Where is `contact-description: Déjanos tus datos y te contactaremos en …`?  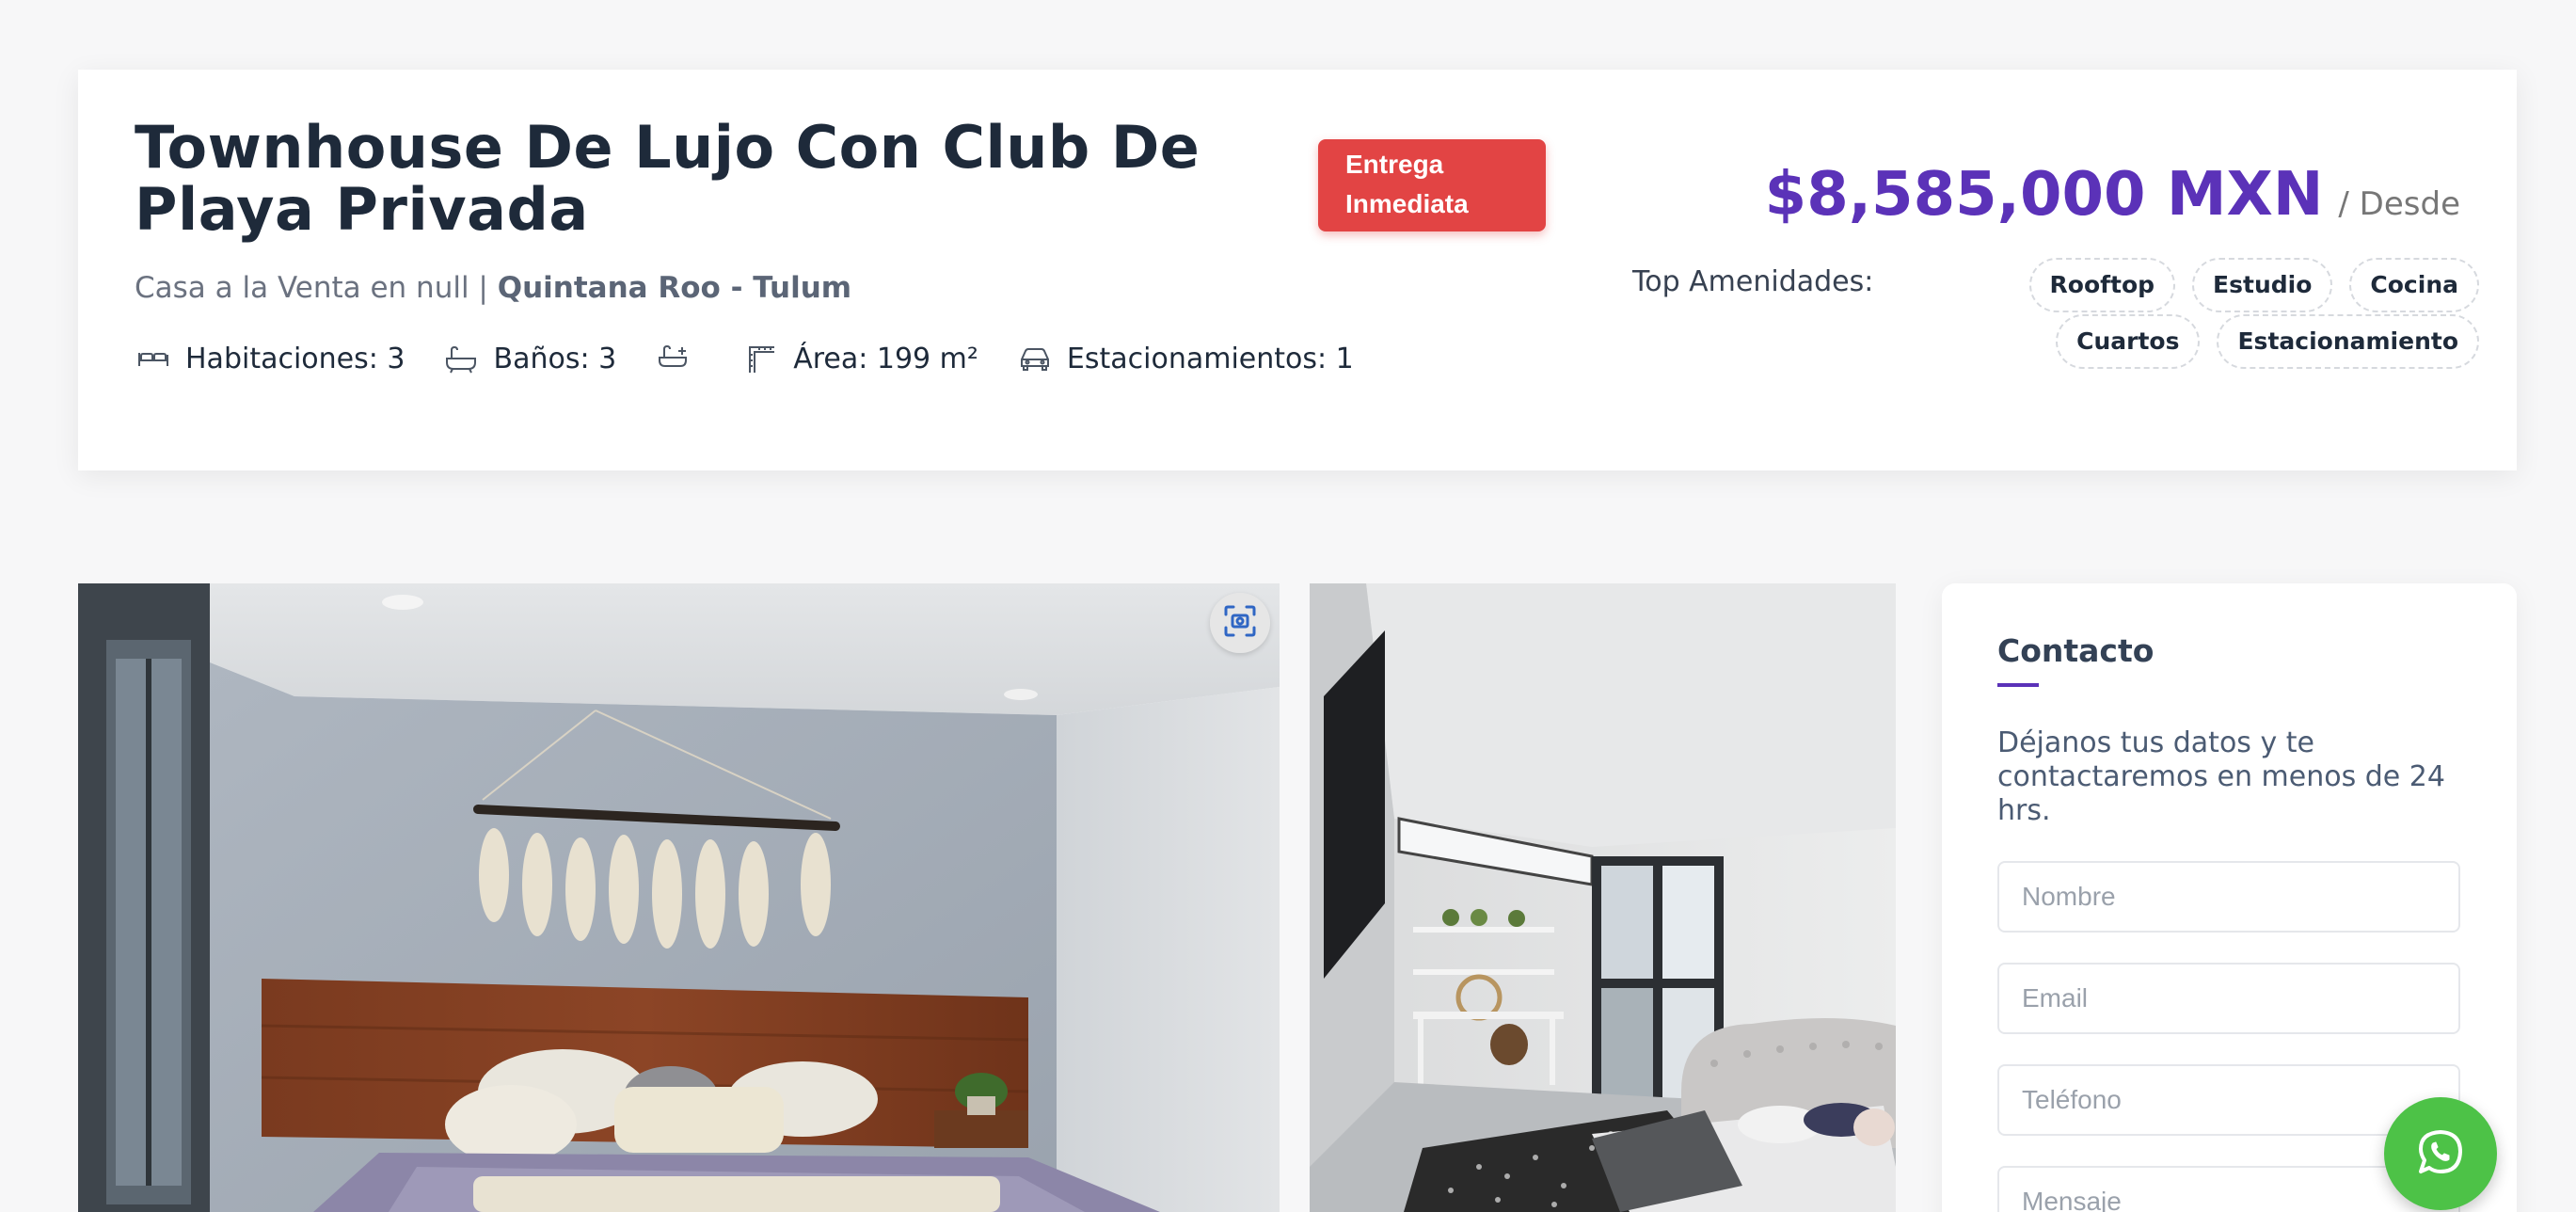 contact-description: Déjanos tus datos y te contactaremos en … is located at coordinates (2221, 776).